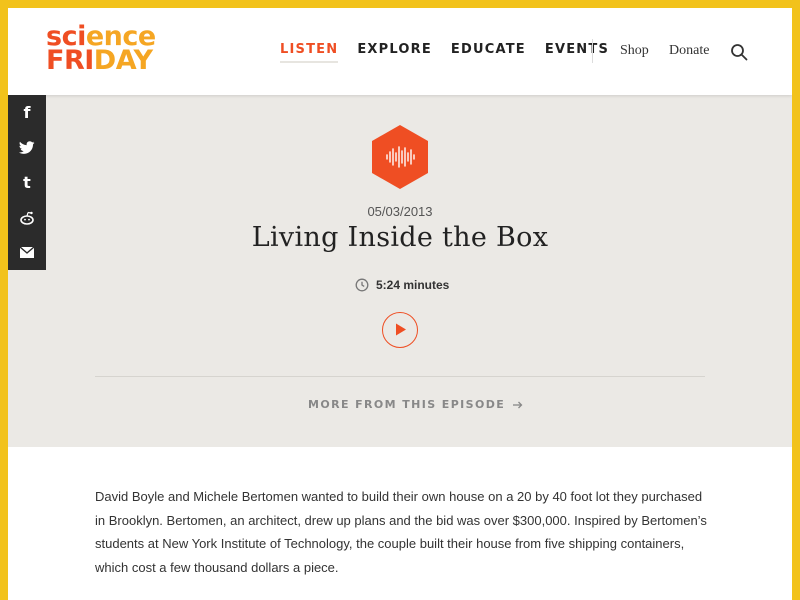  Describe the element at coordinates (488, 49) in the screenshot. I see `nav-item-educate: EDUCATE` at that location.